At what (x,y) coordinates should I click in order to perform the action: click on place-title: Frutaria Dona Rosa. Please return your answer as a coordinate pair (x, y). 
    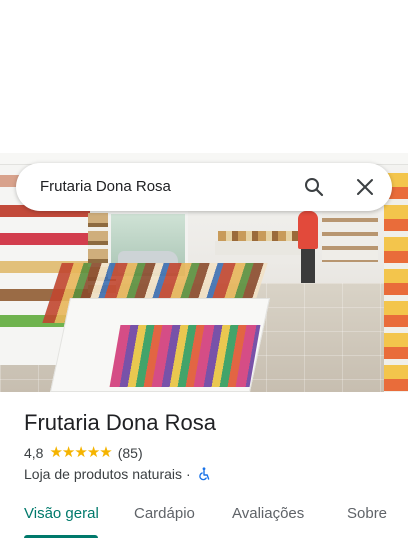
    Looking at the image, I should click on (120, 422).